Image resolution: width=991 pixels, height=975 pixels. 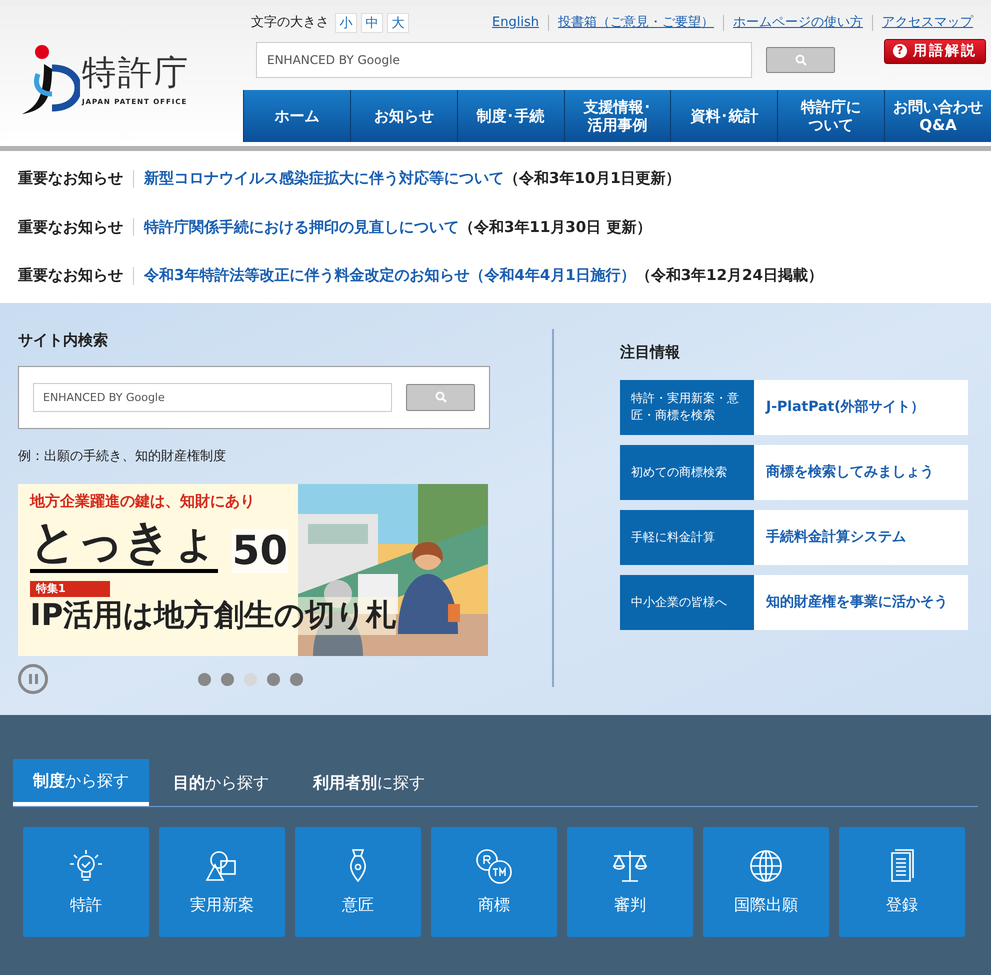 I want to click on glossary-button: ? 用語解説, so click(x=935, y=51).